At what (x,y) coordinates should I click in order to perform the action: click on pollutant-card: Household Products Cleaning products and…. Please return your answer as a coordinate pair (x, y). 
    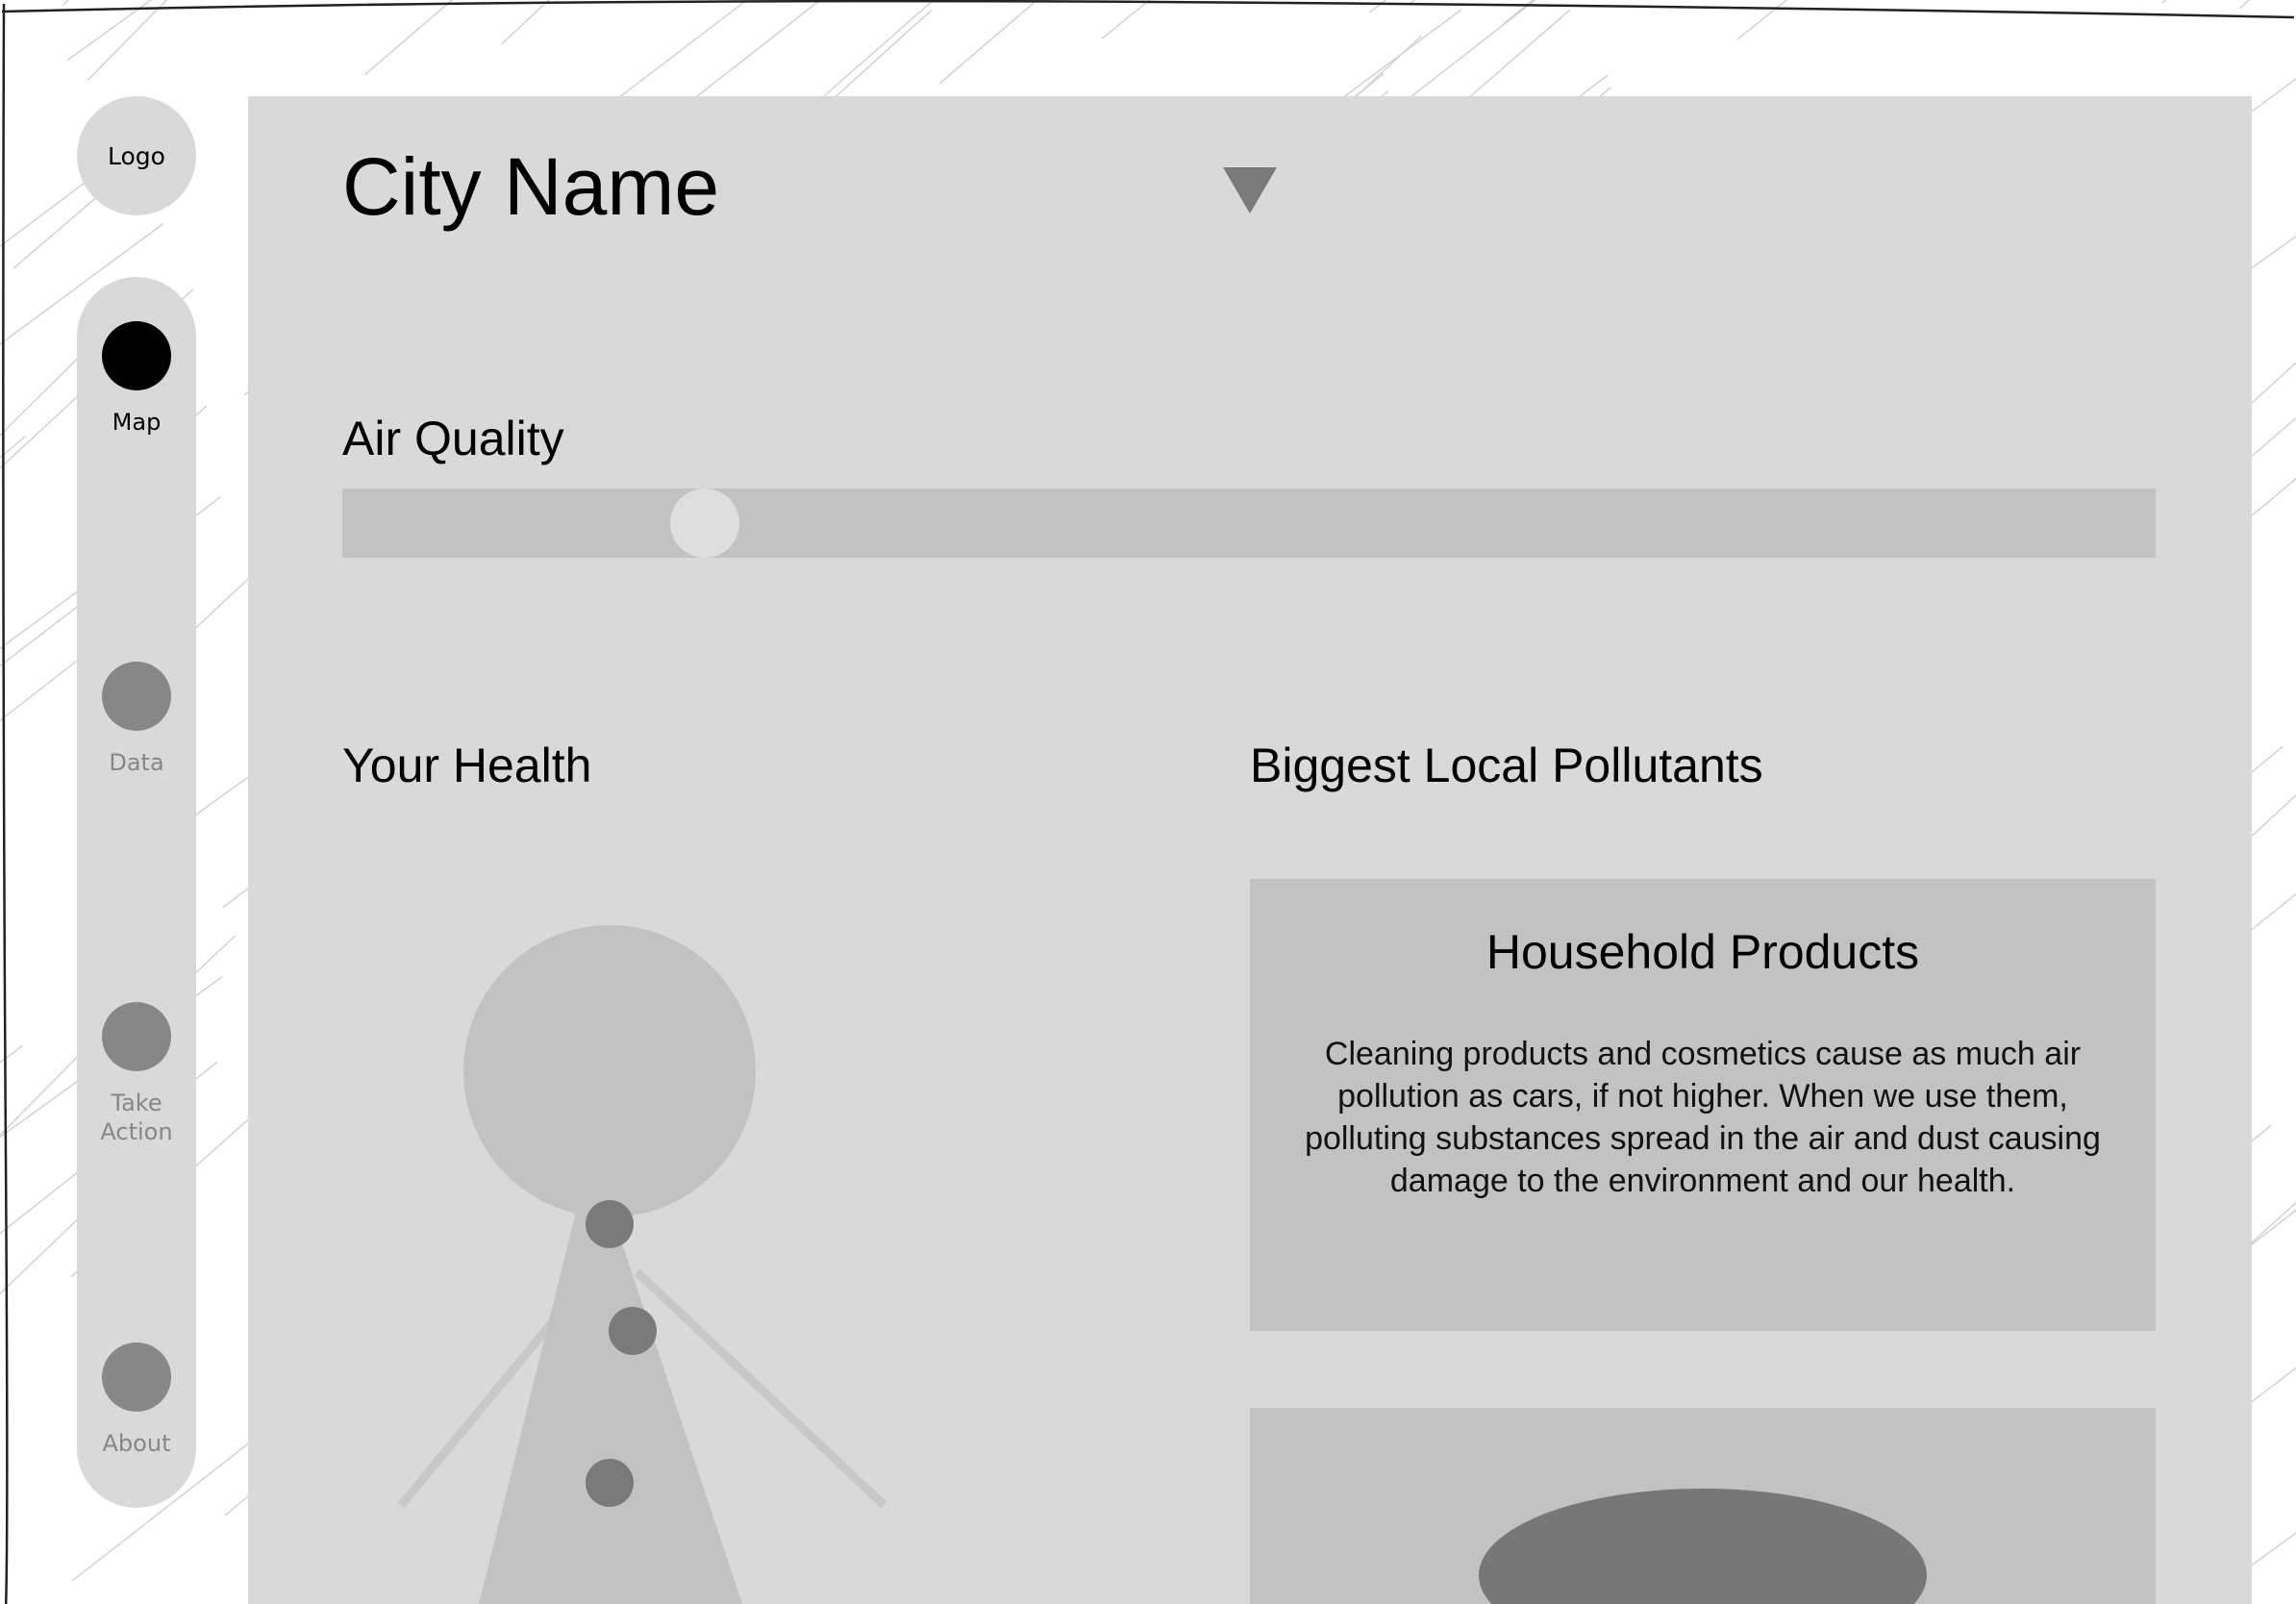
    Looking at the image, I should click on (1703, 1105).